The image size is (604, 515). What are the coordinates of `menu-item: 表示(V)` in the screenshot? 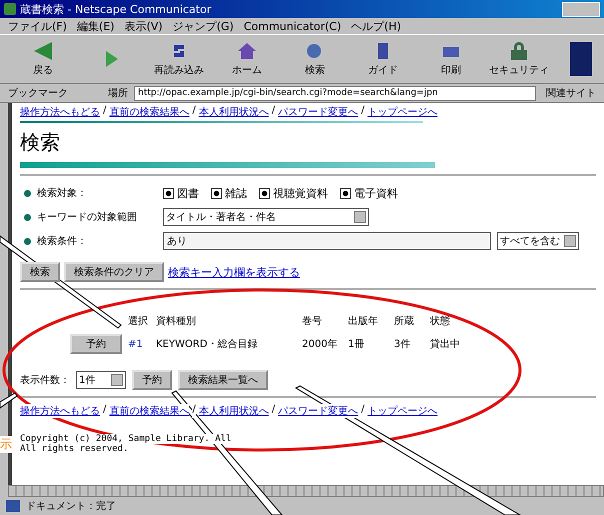 It's located at (143, 26).